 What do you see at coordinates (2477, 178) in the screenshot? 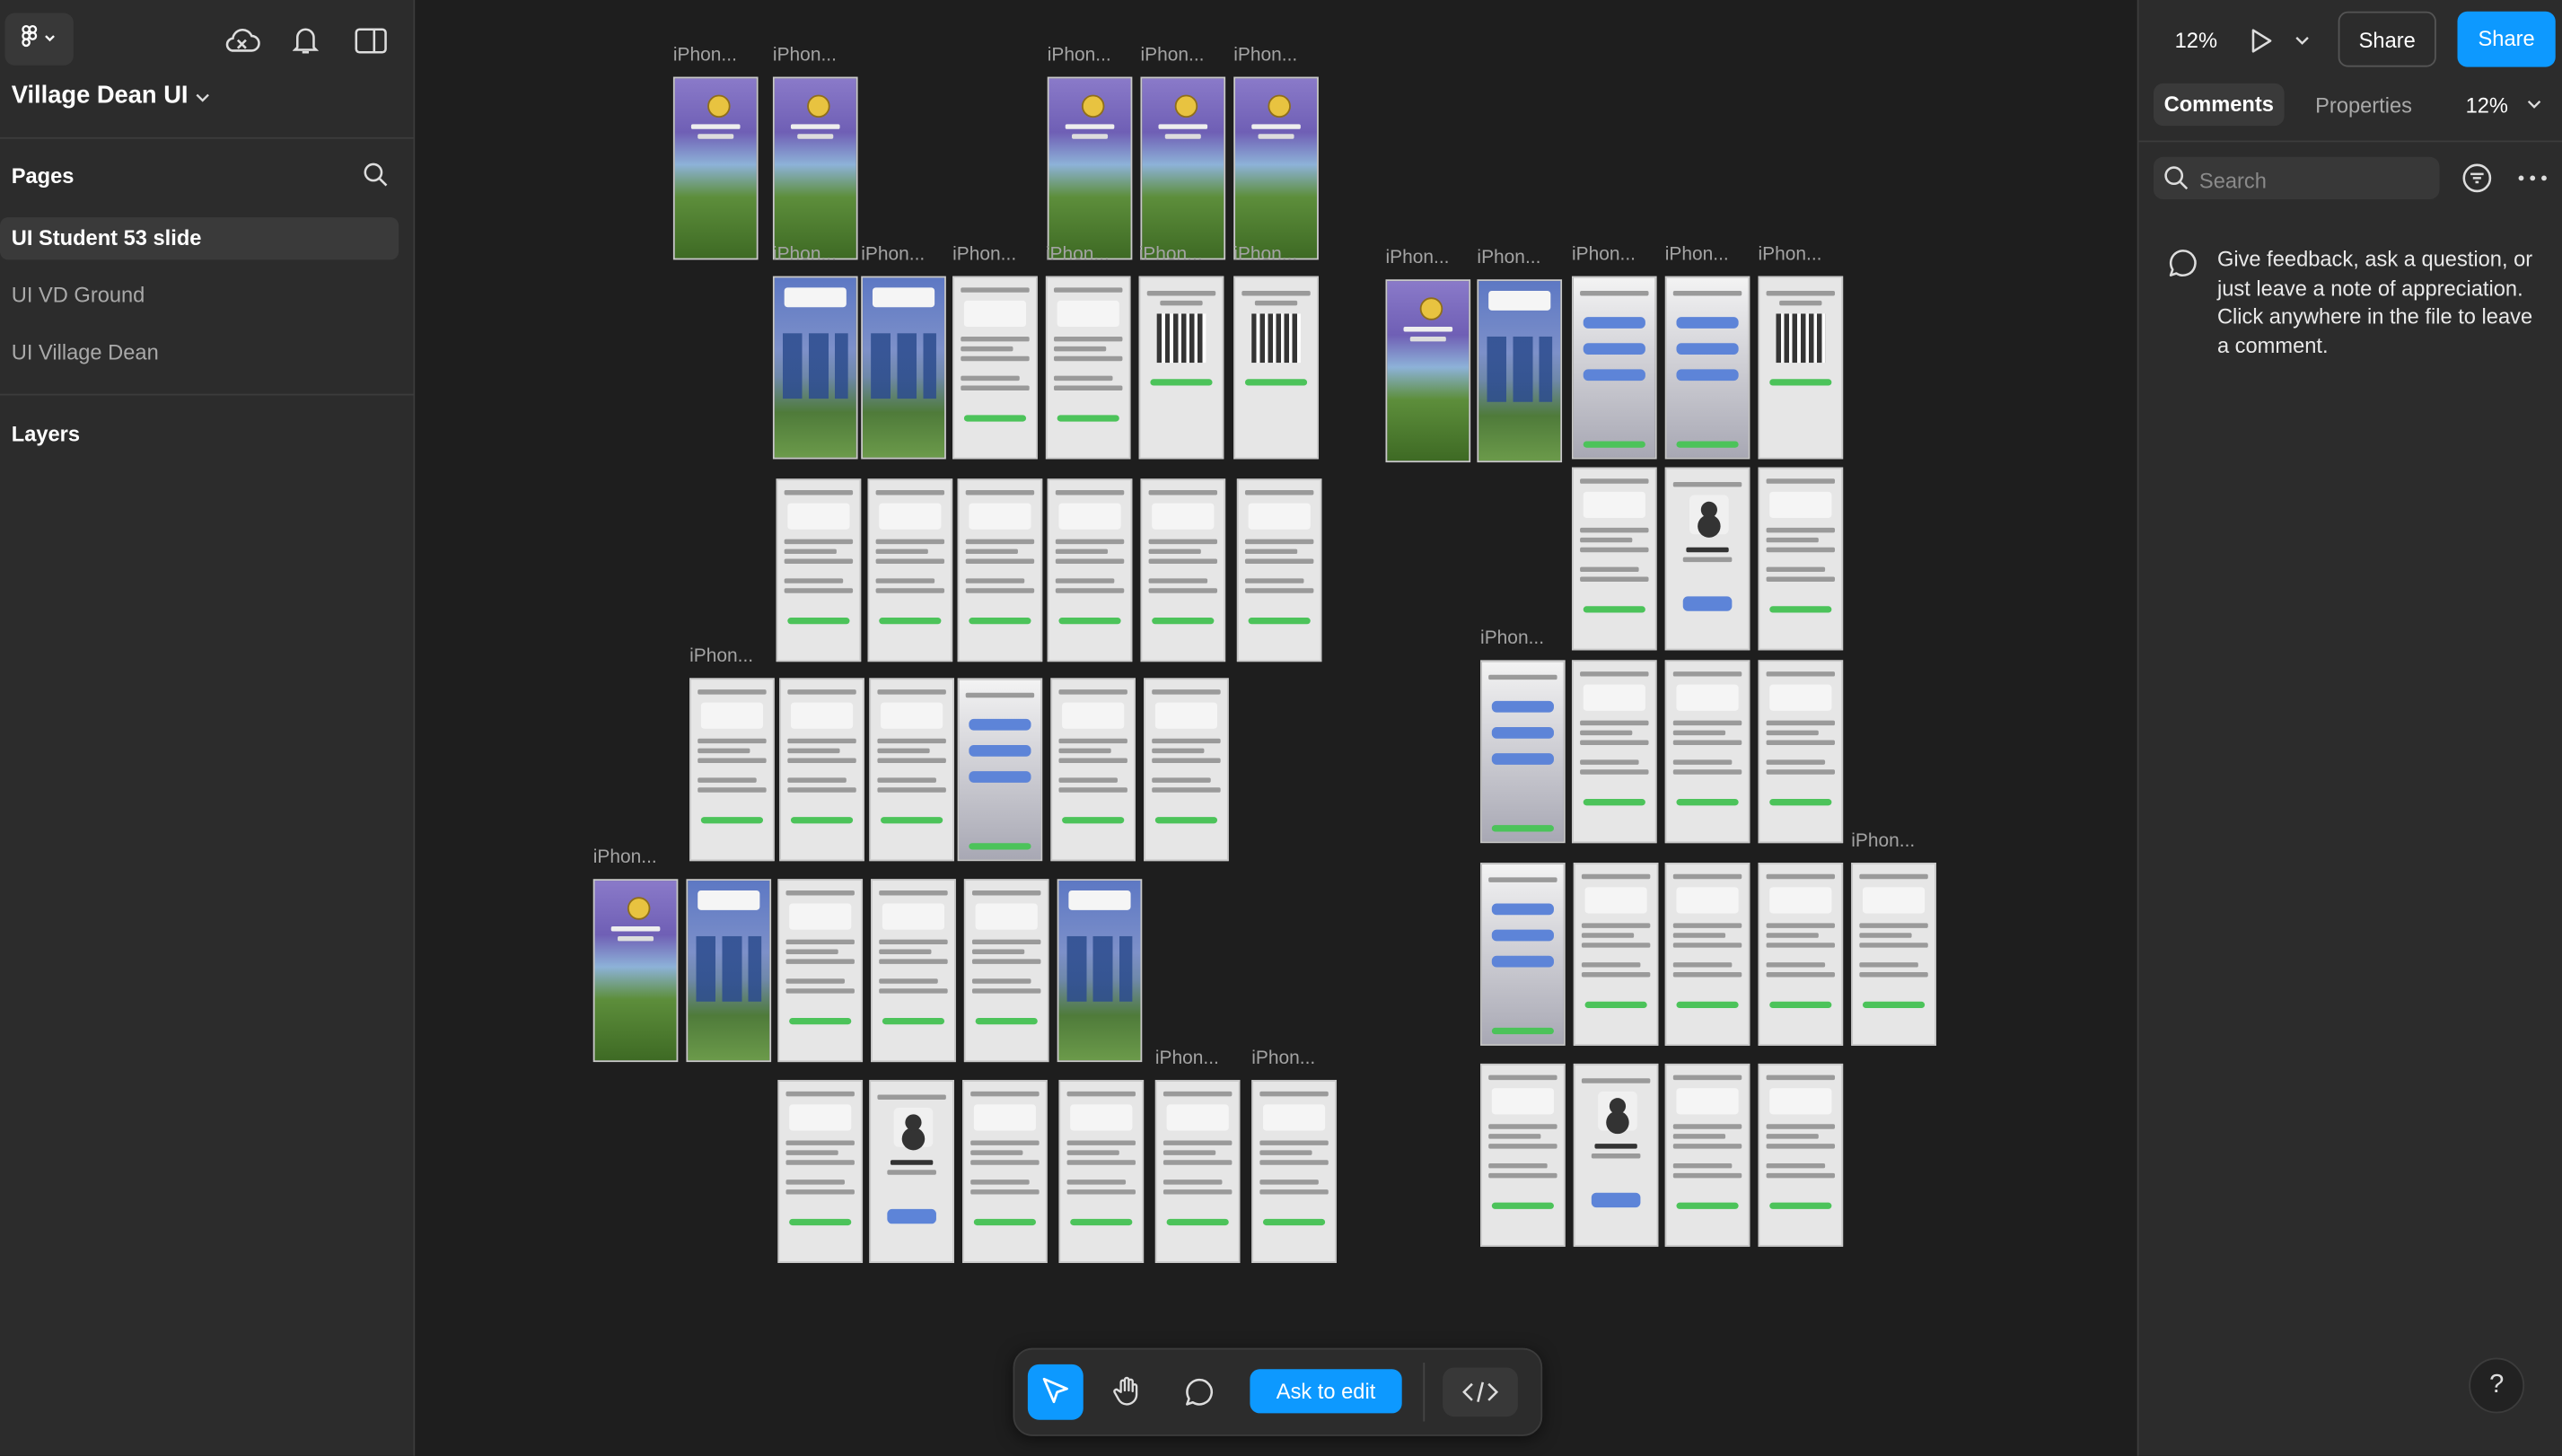
I see `filter-comments-icon` at bounding box center [2477, 178].